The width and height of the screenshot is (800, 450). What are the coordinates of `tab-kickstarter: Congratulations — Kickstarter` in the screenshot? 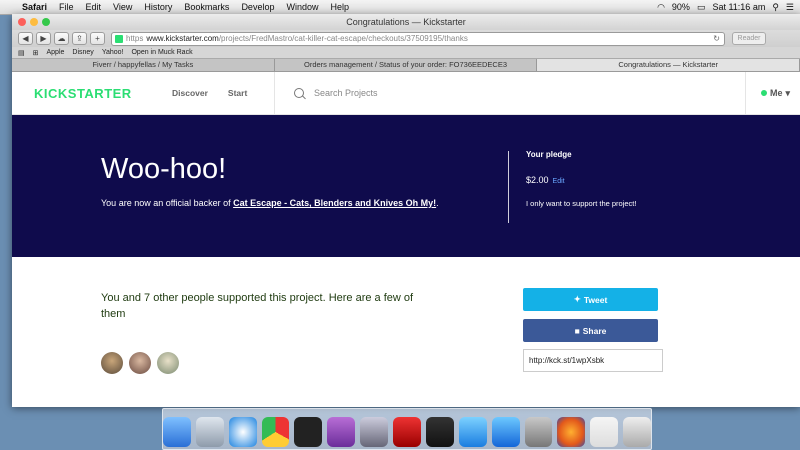 It's located at (668, 65).